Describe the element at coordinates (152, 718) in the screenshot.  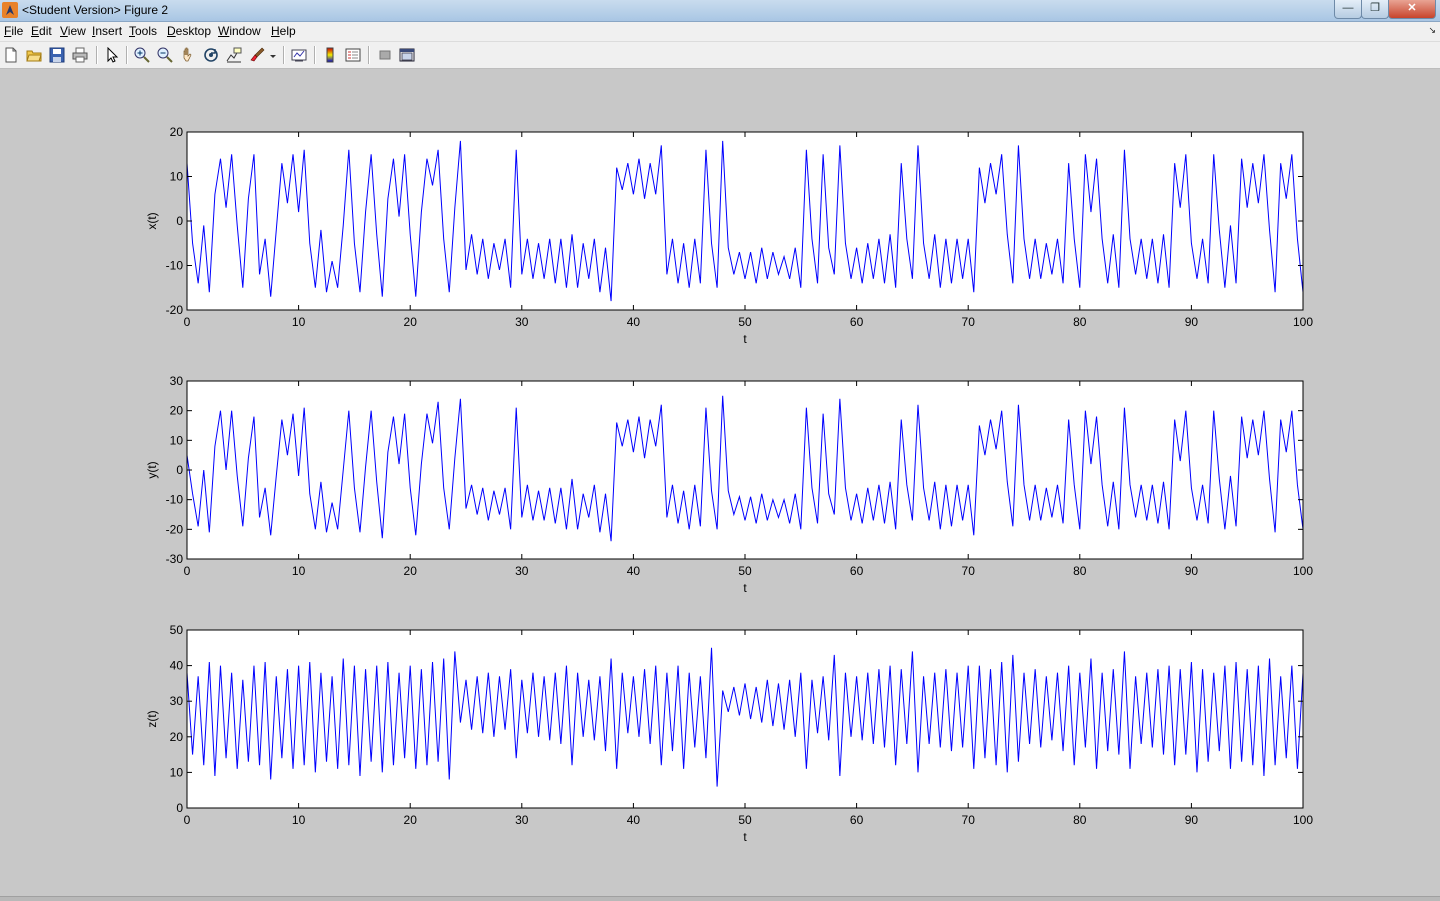
I see `y-axis-label: z(t)` at that location.